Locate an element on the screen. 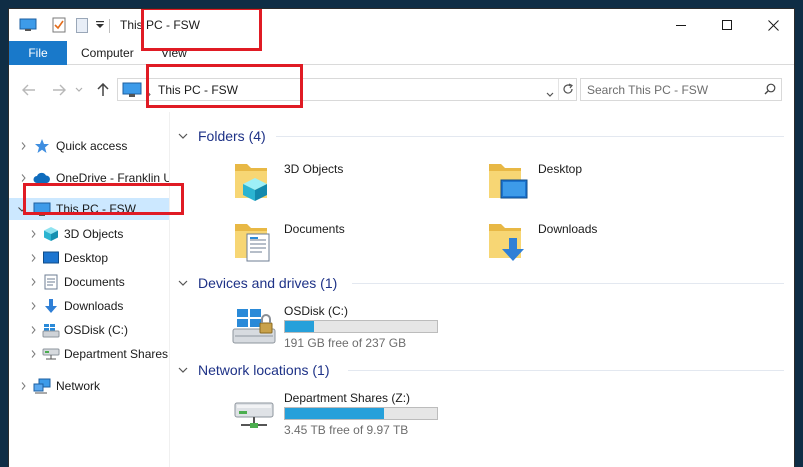 The width and height of the screenshot is (803, 467). minimize-button is located at coordinates (681, 25).